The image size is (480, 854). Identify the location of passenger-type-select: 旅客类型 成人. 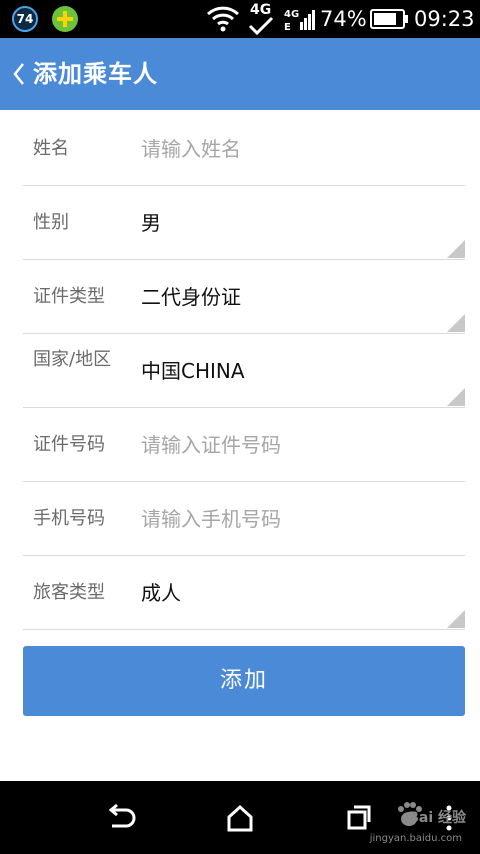
(244, 593).